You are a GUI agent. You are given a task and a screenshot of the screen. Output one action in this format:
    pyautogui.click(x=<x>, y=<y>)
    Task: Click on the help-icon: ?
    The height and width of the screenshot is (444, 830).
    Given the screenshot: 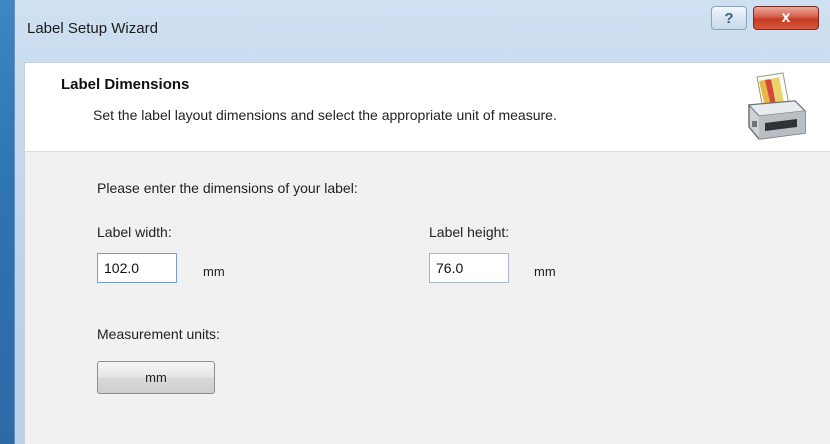 What is the action you would take?
    pyautogui.click(x=729, y=18)
    